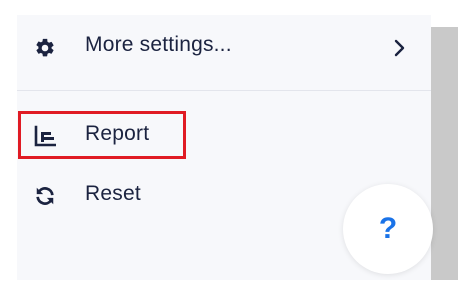 The width and height of the screenshot is (466, 293). What do you see at coordinates (224, 90) in the screenshot?
I see `menu-divider` at bounding box center [224, 90].